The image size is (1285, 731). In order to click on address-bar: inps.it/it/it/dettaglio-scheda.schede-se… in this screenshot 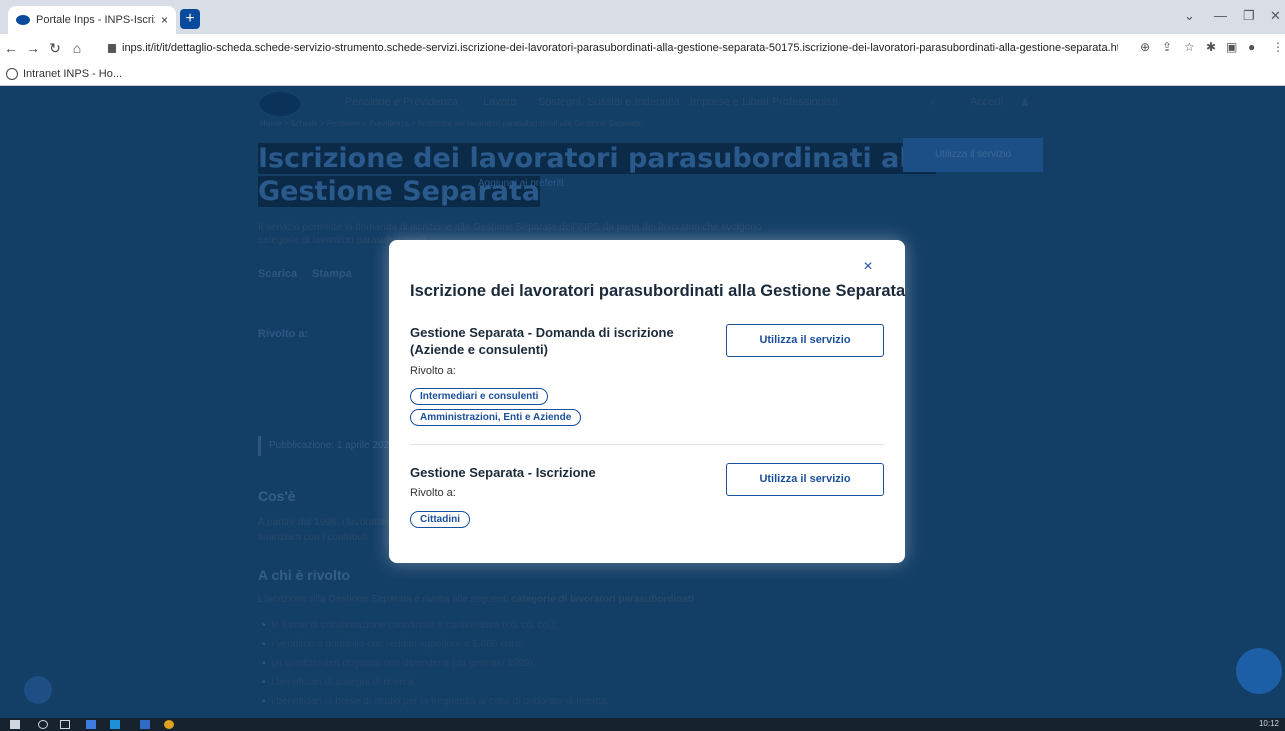, I will do `click(613, 48)`.